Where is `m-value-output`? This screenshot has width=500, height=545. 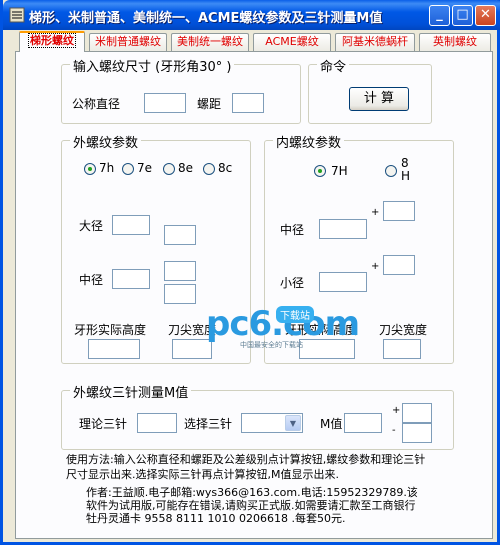
m-value-output is located at coordinates (363, 423).